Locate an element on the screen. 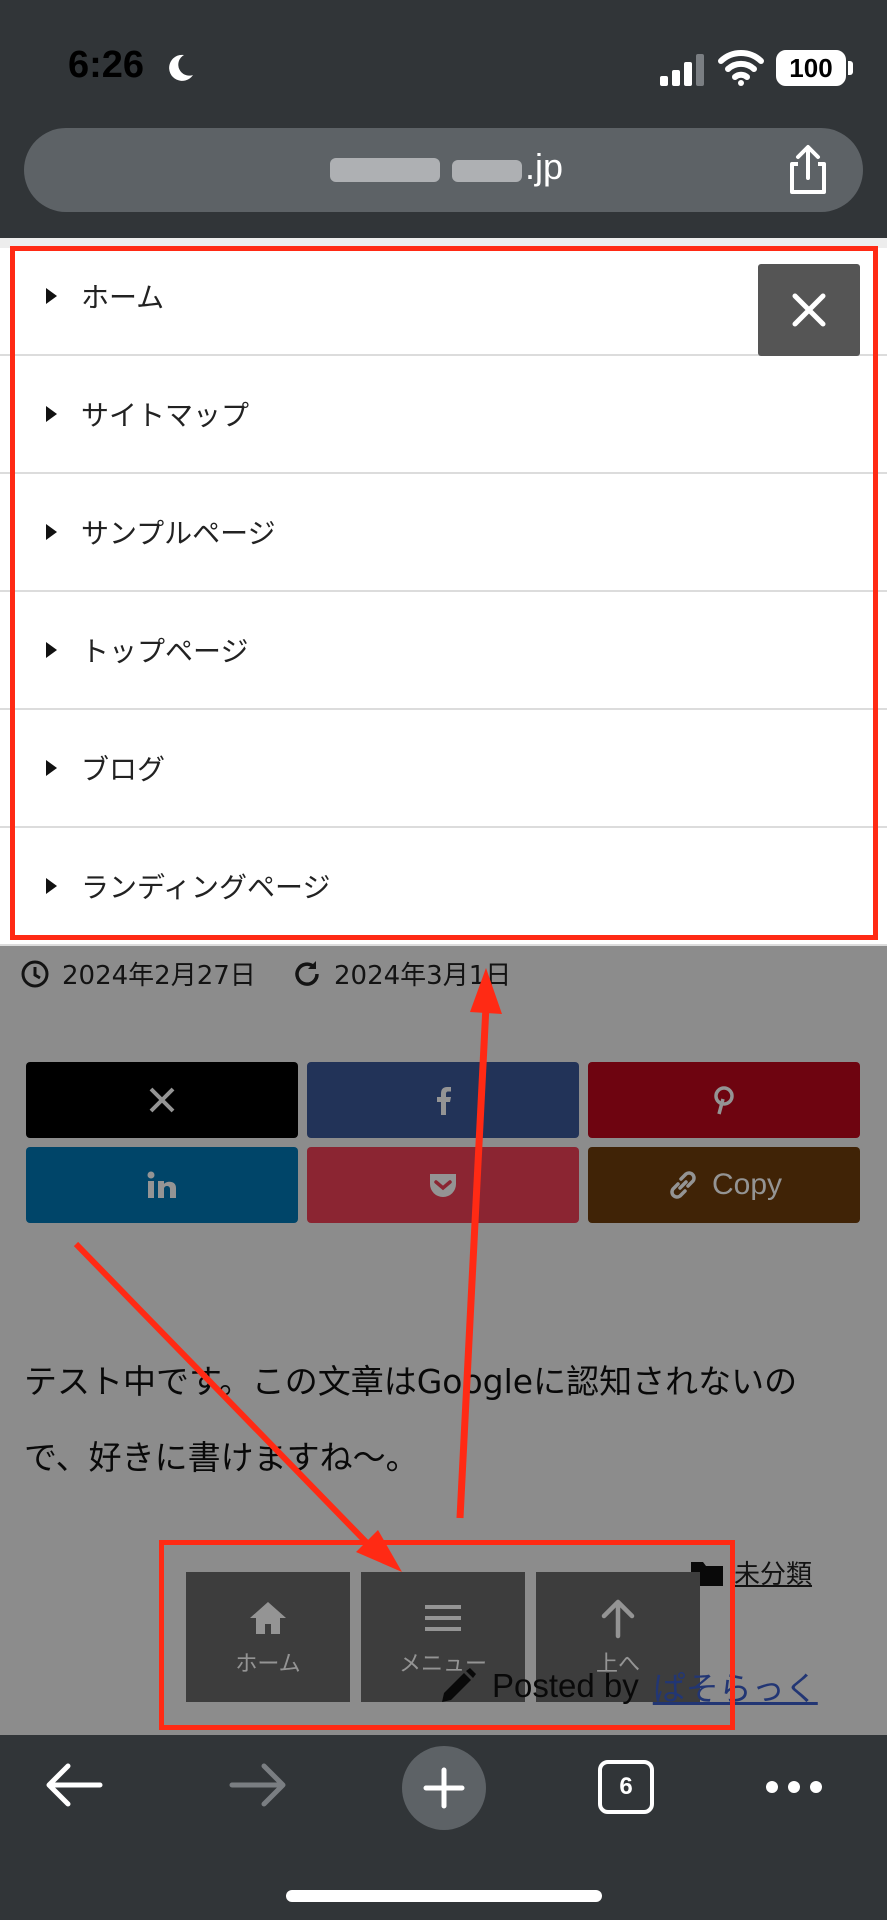 This screenshot has width=887, height=1920. tab-switcher-button: 6 is located at coordinates (626, 1787).